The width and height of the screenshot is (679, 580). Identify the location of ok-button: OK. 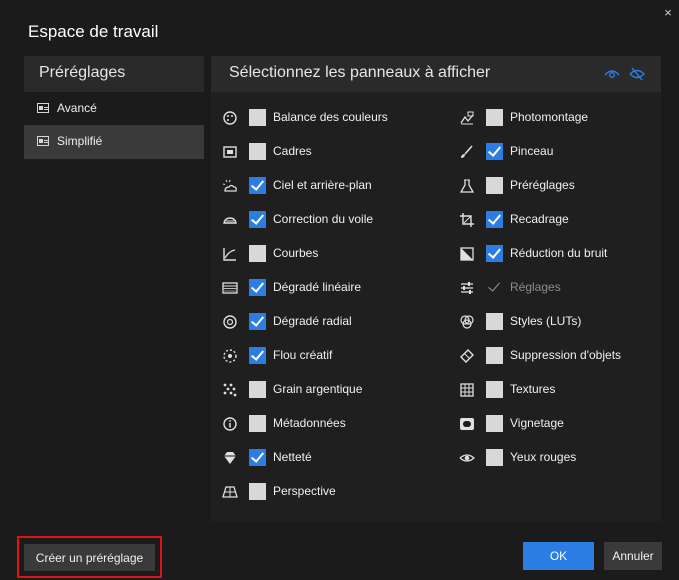
(558, 556).